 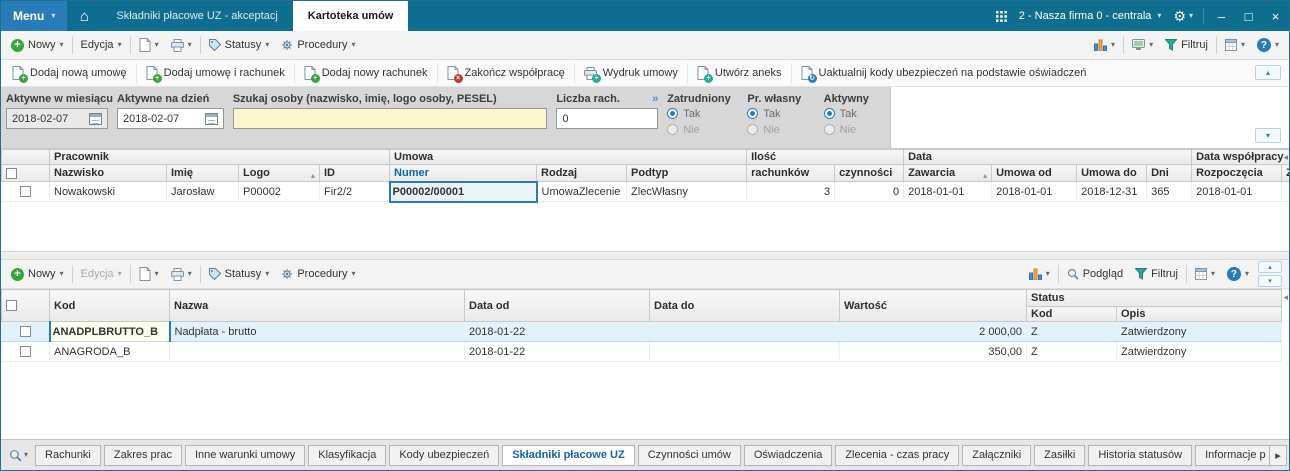 I want to click on col-nazwisko: Nazwisko, so click(x=108, y=173).